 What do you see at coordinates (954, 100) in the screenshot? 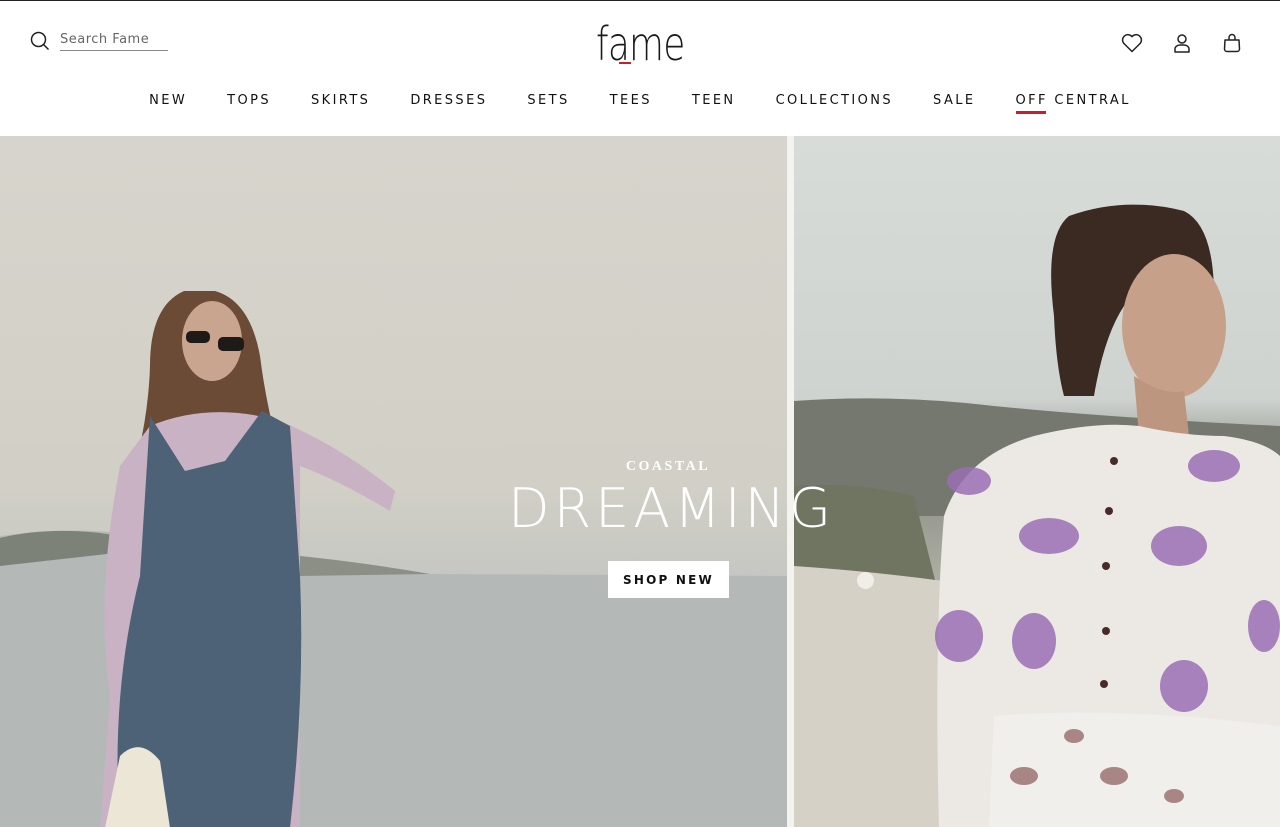
I see `nav-item-sale: SALE` at bounding box center [954, 100].